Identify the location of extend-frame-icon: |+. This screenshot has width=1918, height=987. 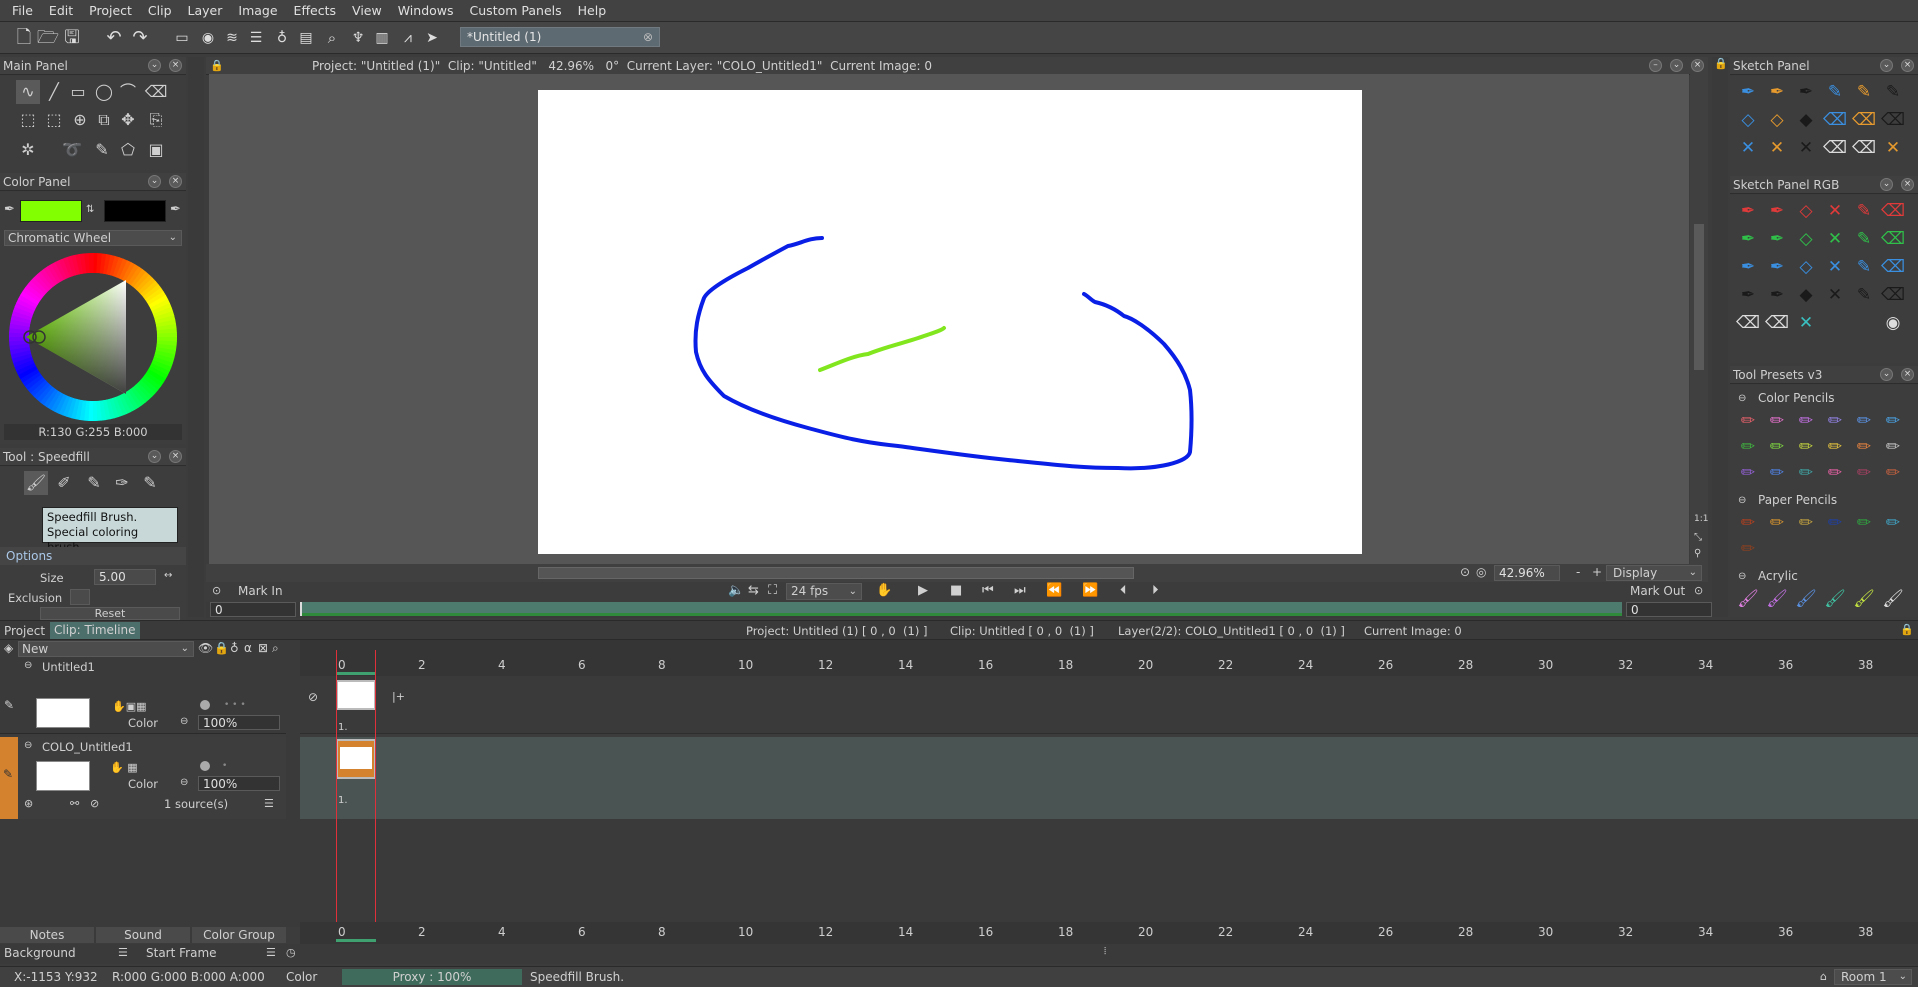
(398, 696).